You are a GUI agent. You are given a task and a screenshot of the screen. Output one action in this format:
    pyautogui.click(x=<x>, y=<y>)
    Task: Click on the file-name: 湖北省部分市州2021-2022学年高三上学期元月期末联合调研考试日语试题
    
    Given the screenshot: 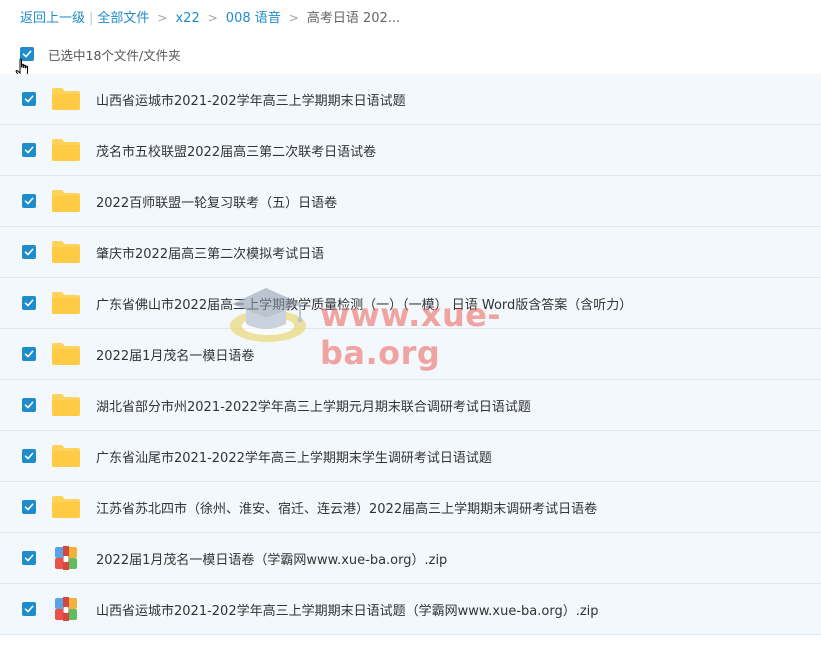 What is the action you would take?
    pyautogui.click(x=313, y=405)
    